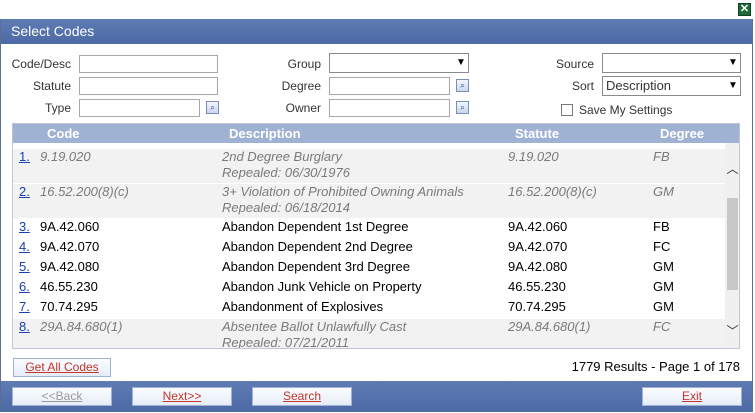  I want to click on row-repealed-date: Repealed: 07/21/2011, so click(285, 342).